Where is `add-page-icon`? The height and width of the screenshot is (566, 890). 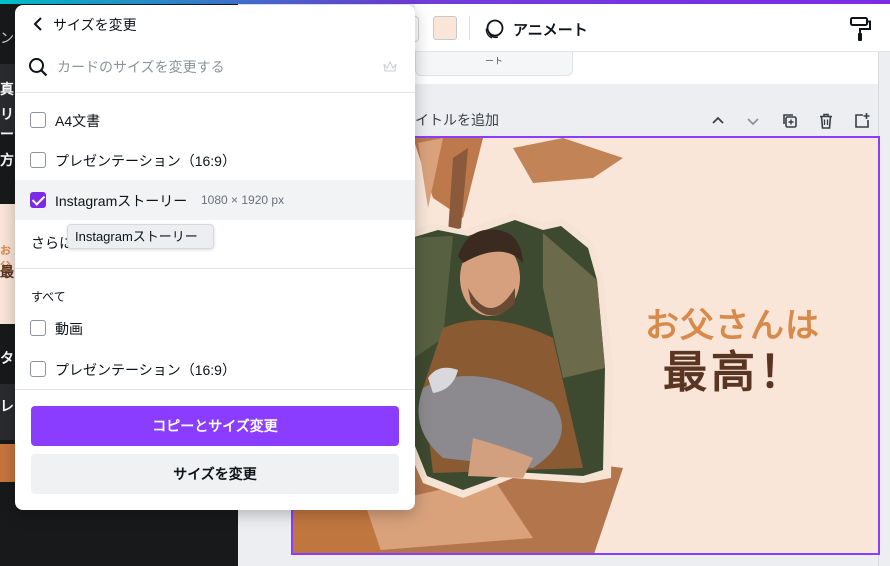 add-page-icon is located at coordinates (862, 121).